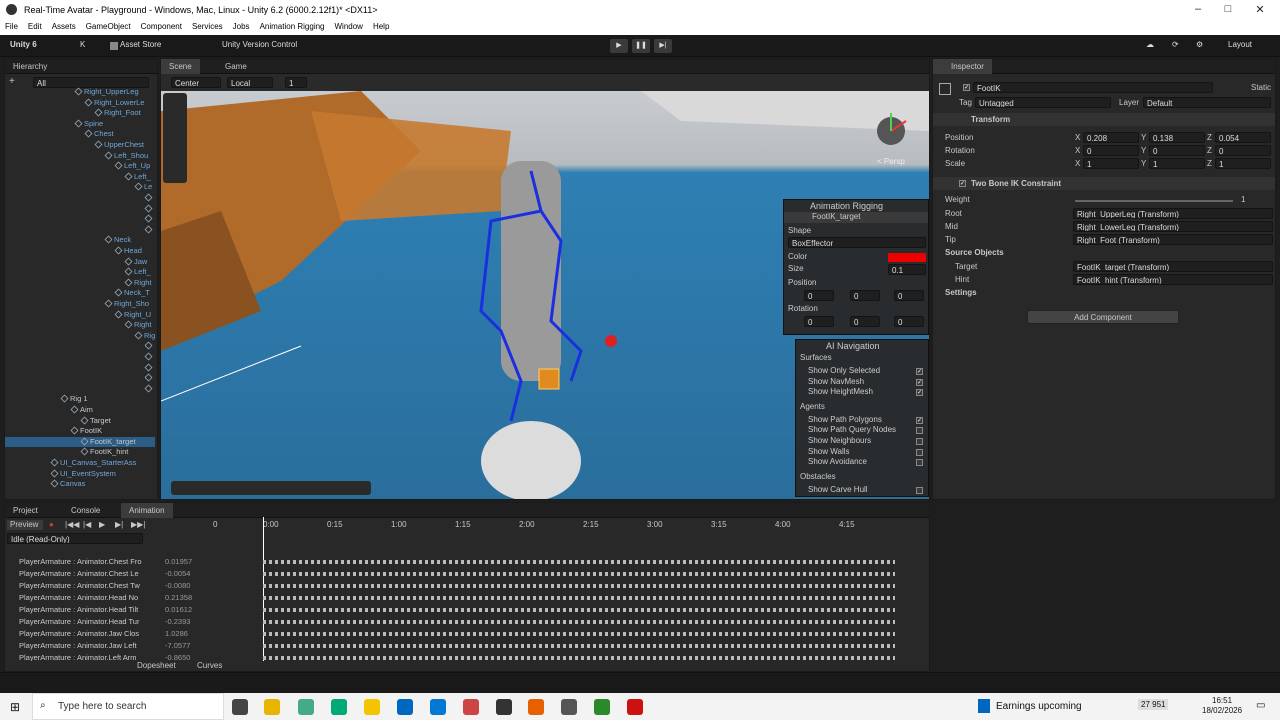 The height and width of the screenshot is (720, 1280). Describe the element at coordinates (1153, 704) in the screenshot. I see `perf-widget: 27 951` at that location.